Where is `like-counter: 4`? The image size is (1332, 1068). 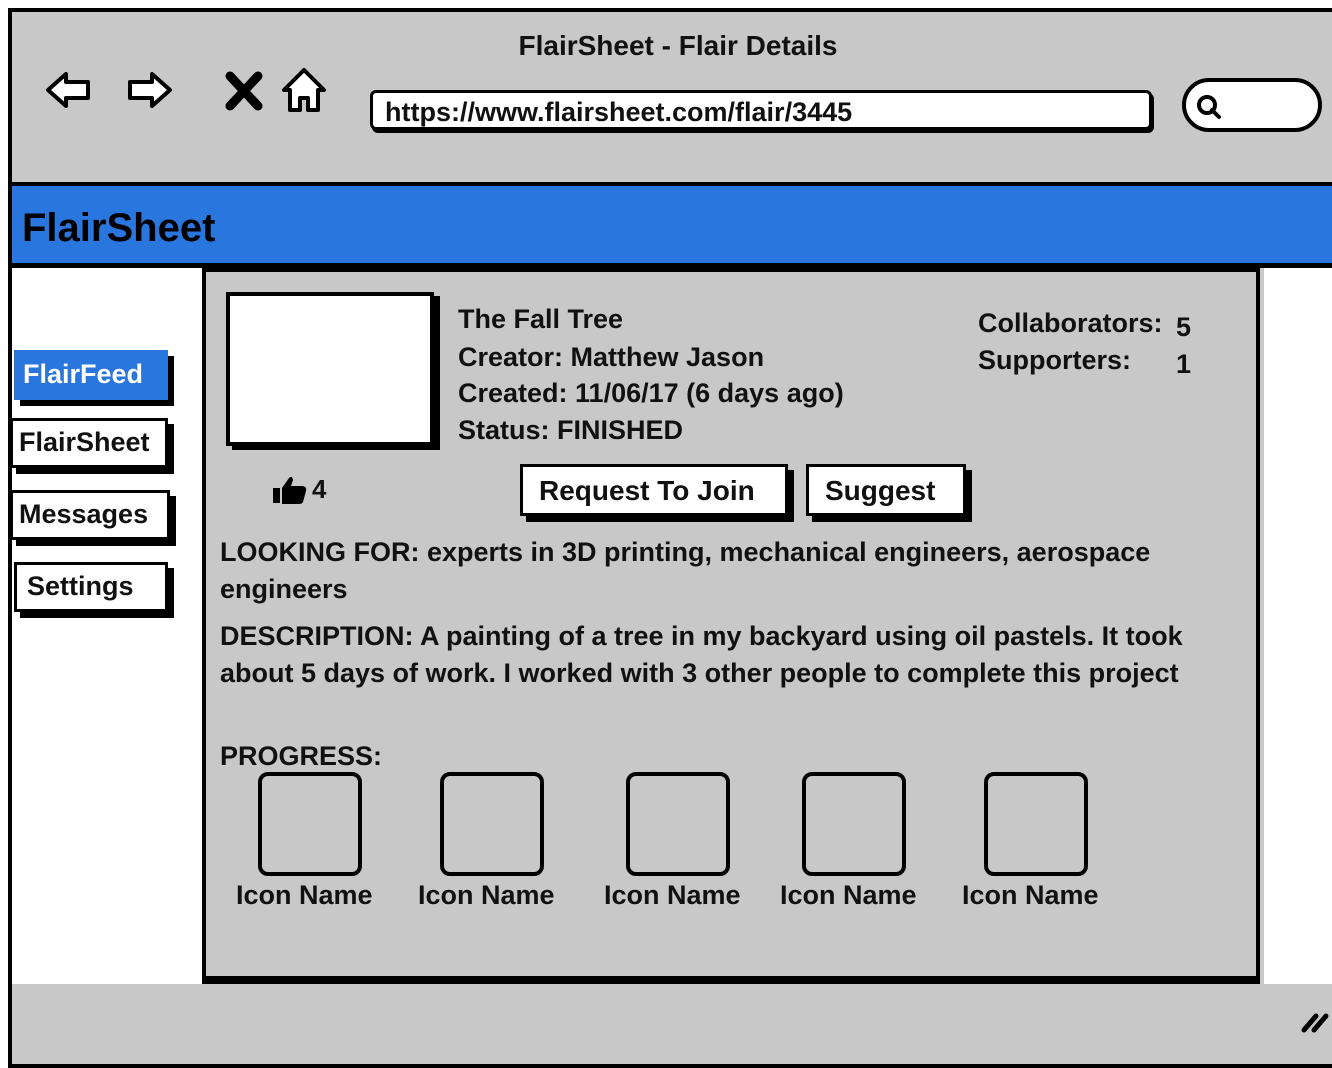 like-counter: 4 is located at coordinates (299, 489).